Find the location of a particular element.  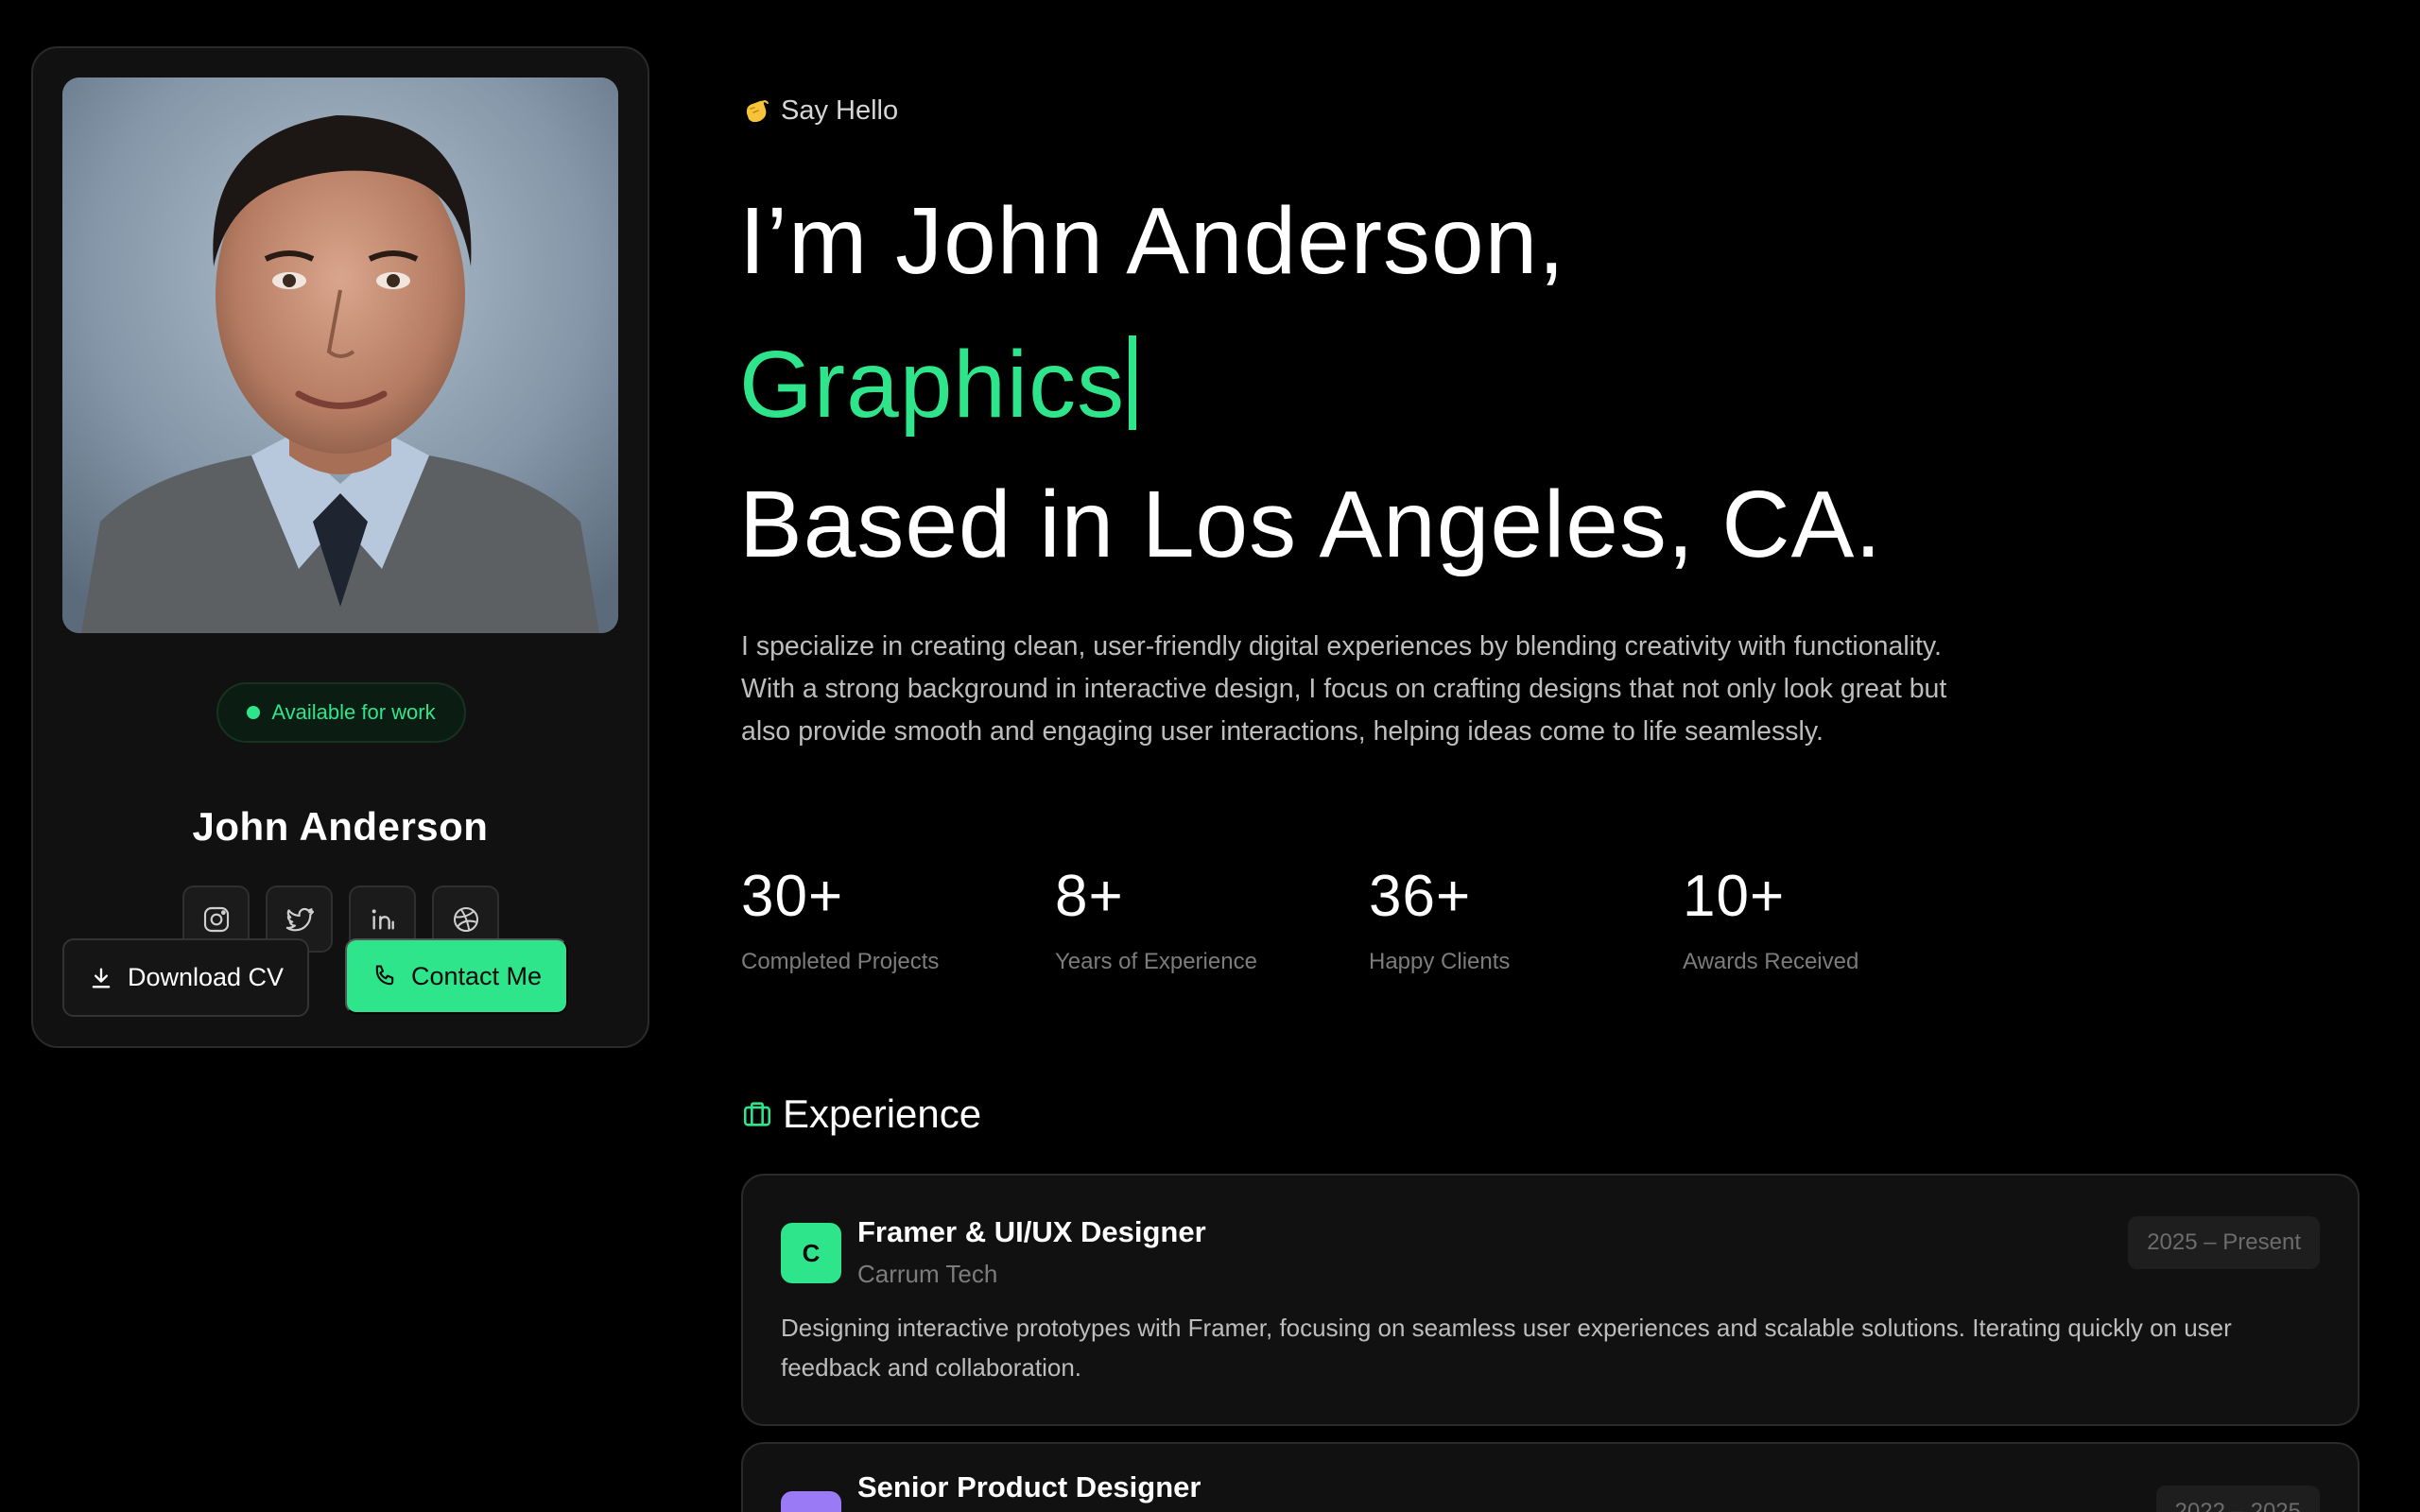

download-cv-label: Download CV is located at coordinates (206, 977).